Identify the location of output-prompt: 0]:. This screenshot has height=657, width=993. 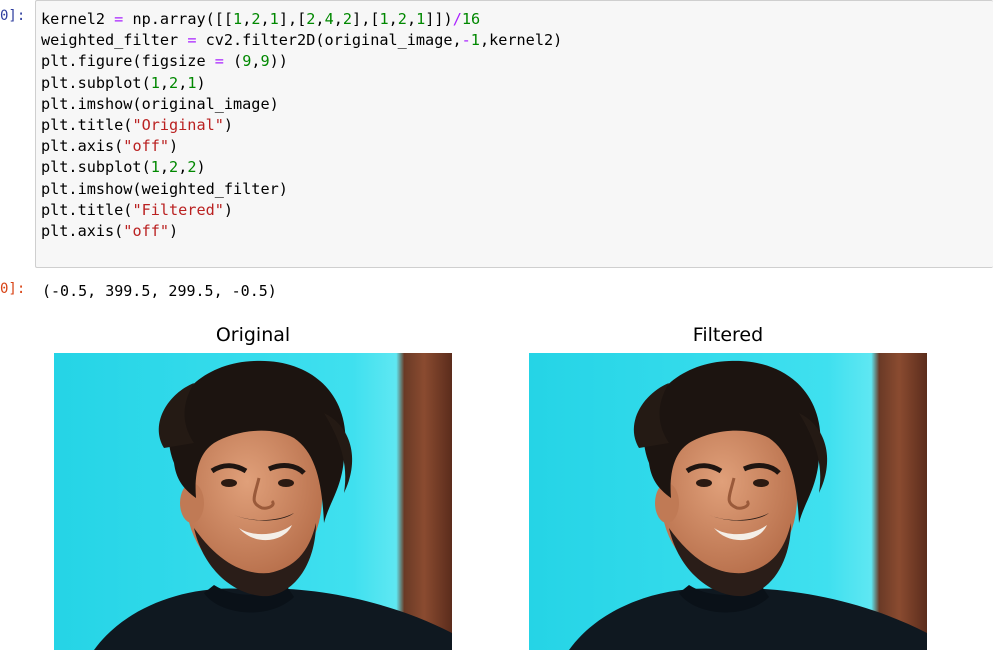
(13, 289).